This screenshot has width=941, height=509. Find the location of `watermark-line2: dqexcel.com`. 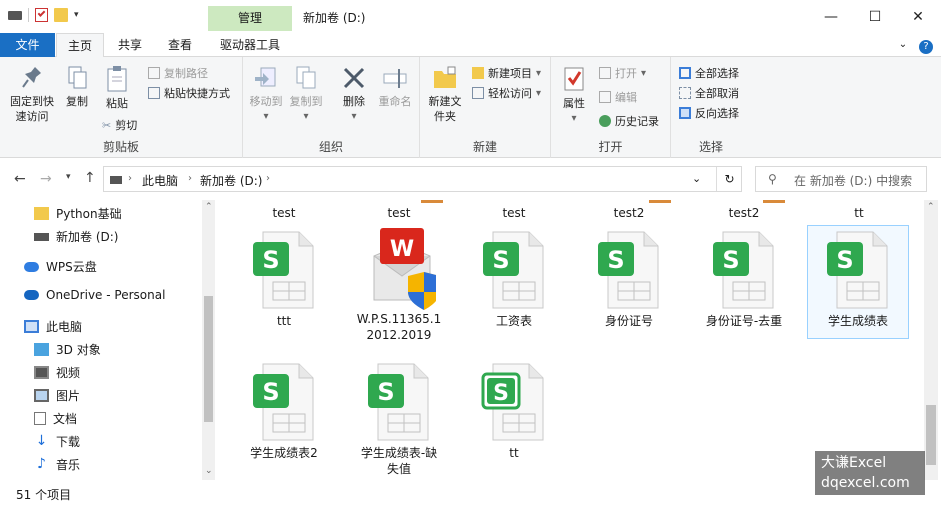

watermark-line2: dqexcel.com is located at coordinates (865, 483).